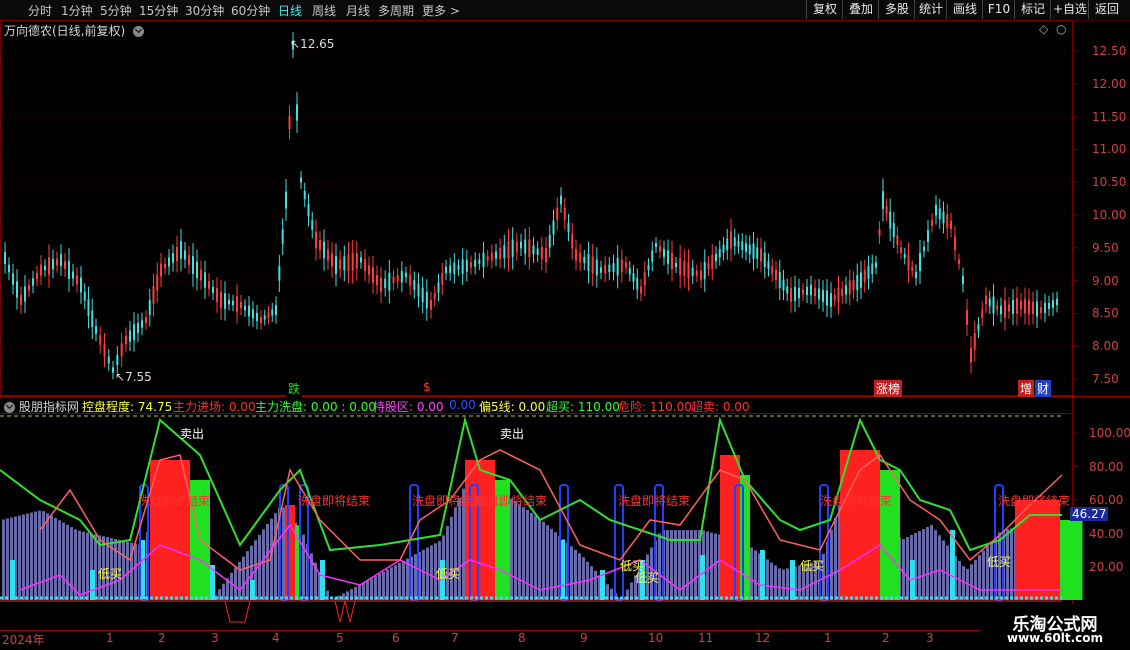  Describe the element at coordinates (1105, 313) in the screenshot. I see `price-tick: 8.50` at that location.